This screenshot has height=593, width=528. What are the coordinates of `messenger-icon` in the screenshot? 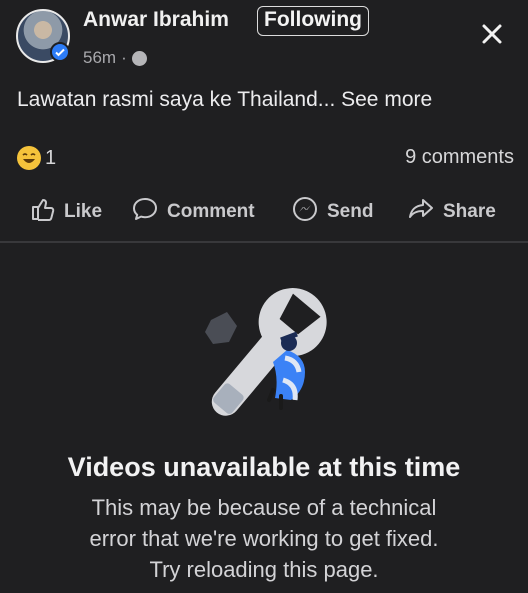 It's located at (305, 212).